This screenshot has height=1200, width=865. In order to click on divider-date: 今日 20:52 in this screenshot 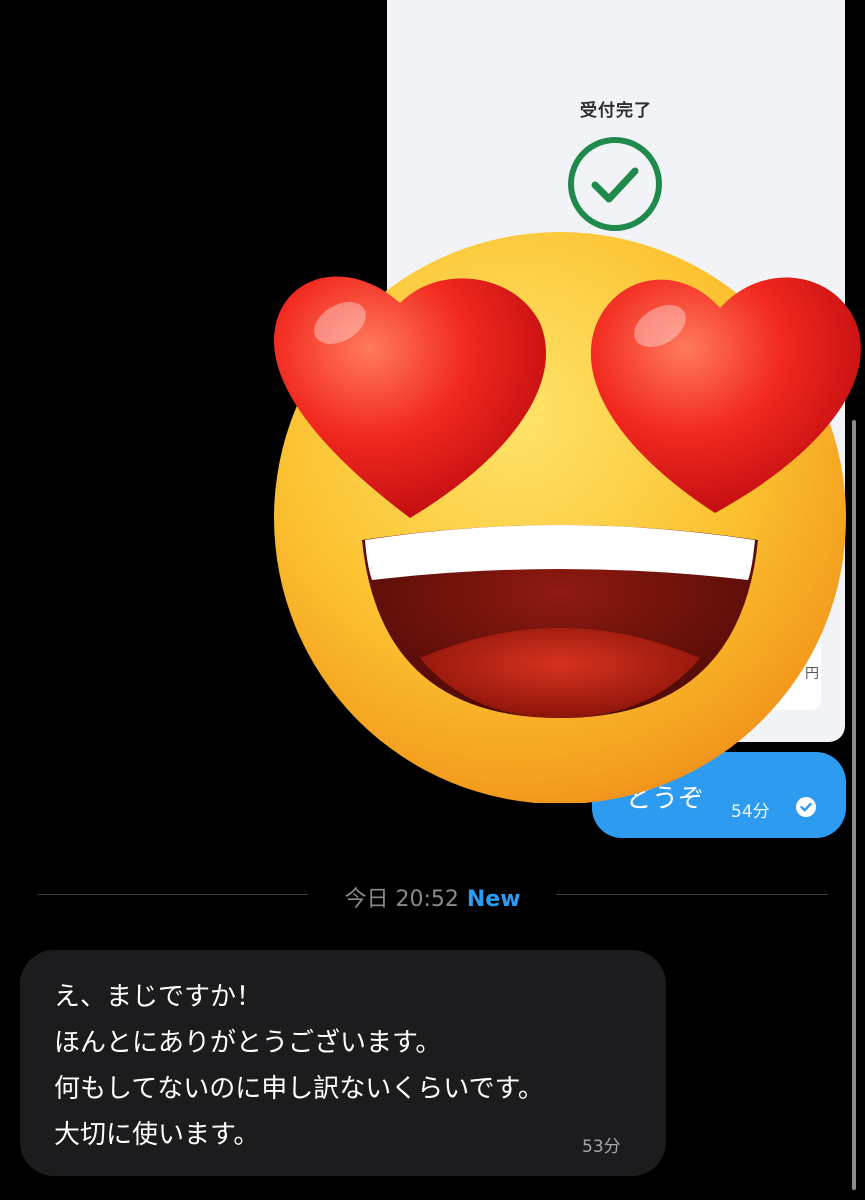, I will do `click(401, 899)`.